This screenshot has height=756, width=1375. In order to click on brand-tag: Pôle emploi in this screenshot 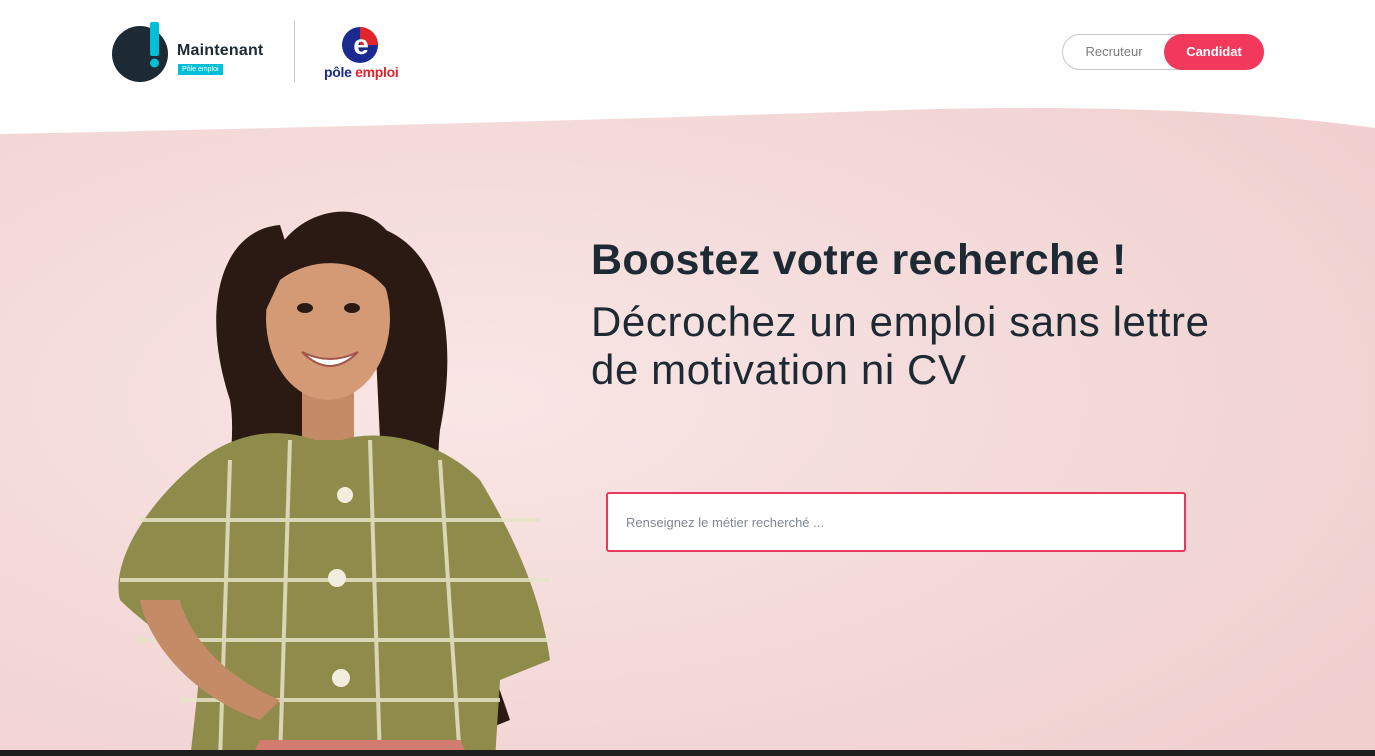, I will do `click(200, 69)`.